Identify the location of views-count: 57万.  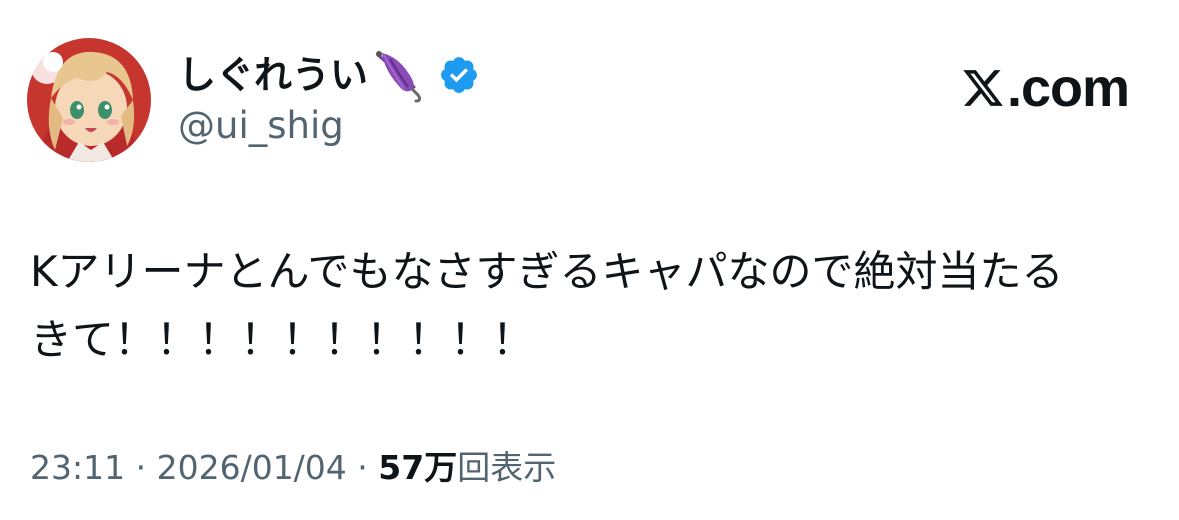
(417, 467).